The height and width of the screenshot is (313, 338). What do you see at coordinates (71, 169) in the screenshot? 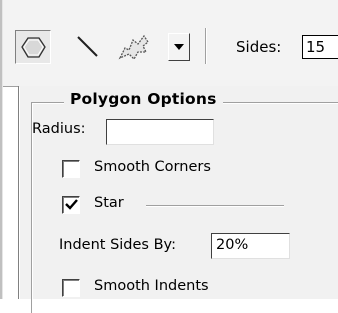
I see `smooth-corners-checkbox` at bounding box center [71, 169].